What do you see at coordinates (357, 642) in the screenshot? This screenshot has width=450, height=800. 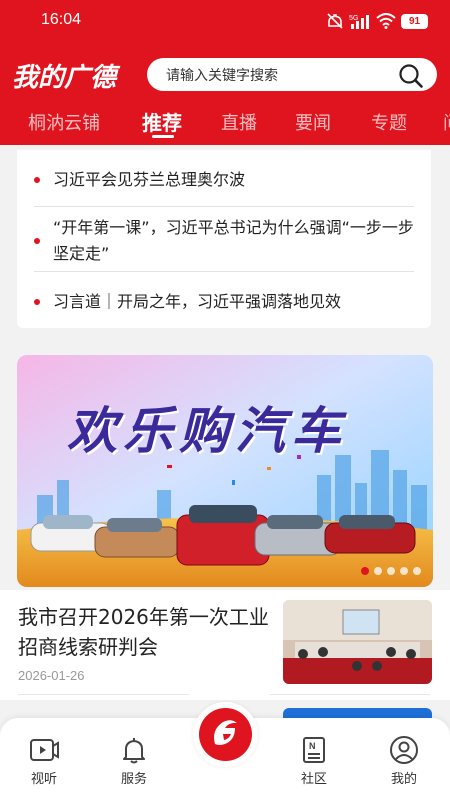 I see `article-thumbnail` at bounding box center [357, 642].